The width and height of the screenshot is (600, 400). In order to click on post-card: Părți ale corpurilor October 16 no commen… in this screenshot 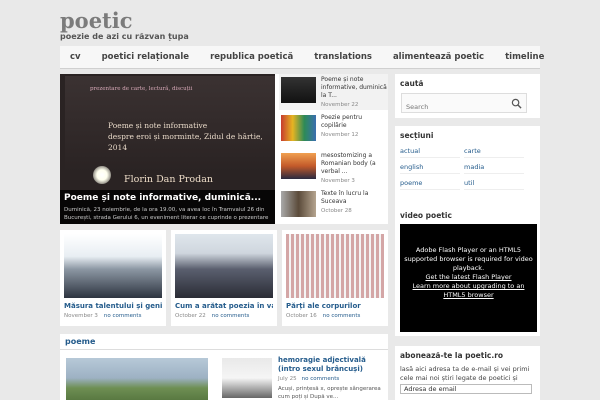, I will do `click(335, 278)`.